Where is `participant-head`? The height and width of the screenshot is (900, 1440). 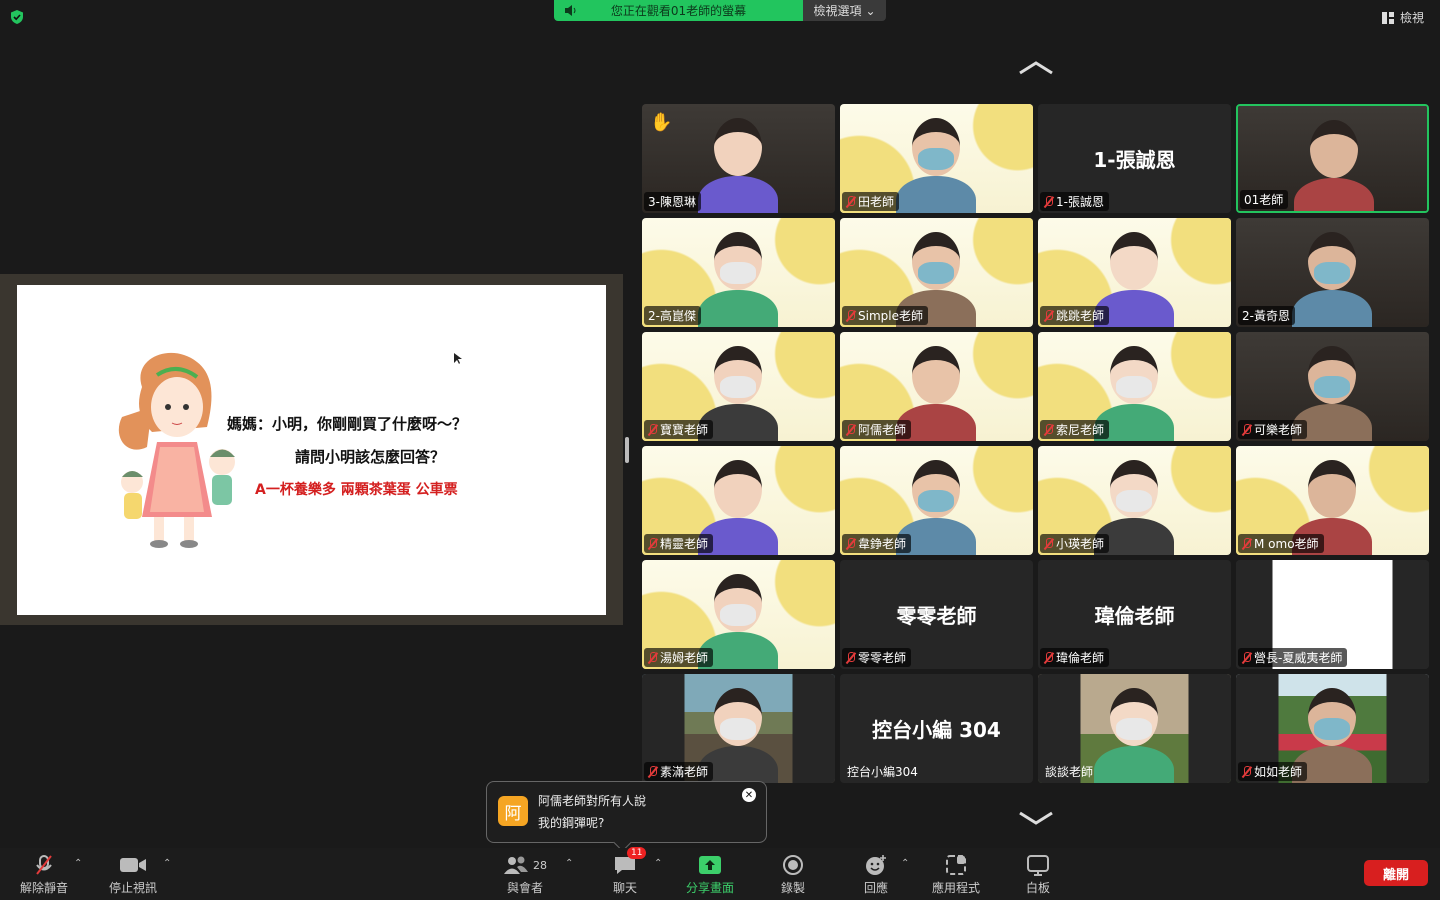 participant-head is located at coordinates (738, 489).